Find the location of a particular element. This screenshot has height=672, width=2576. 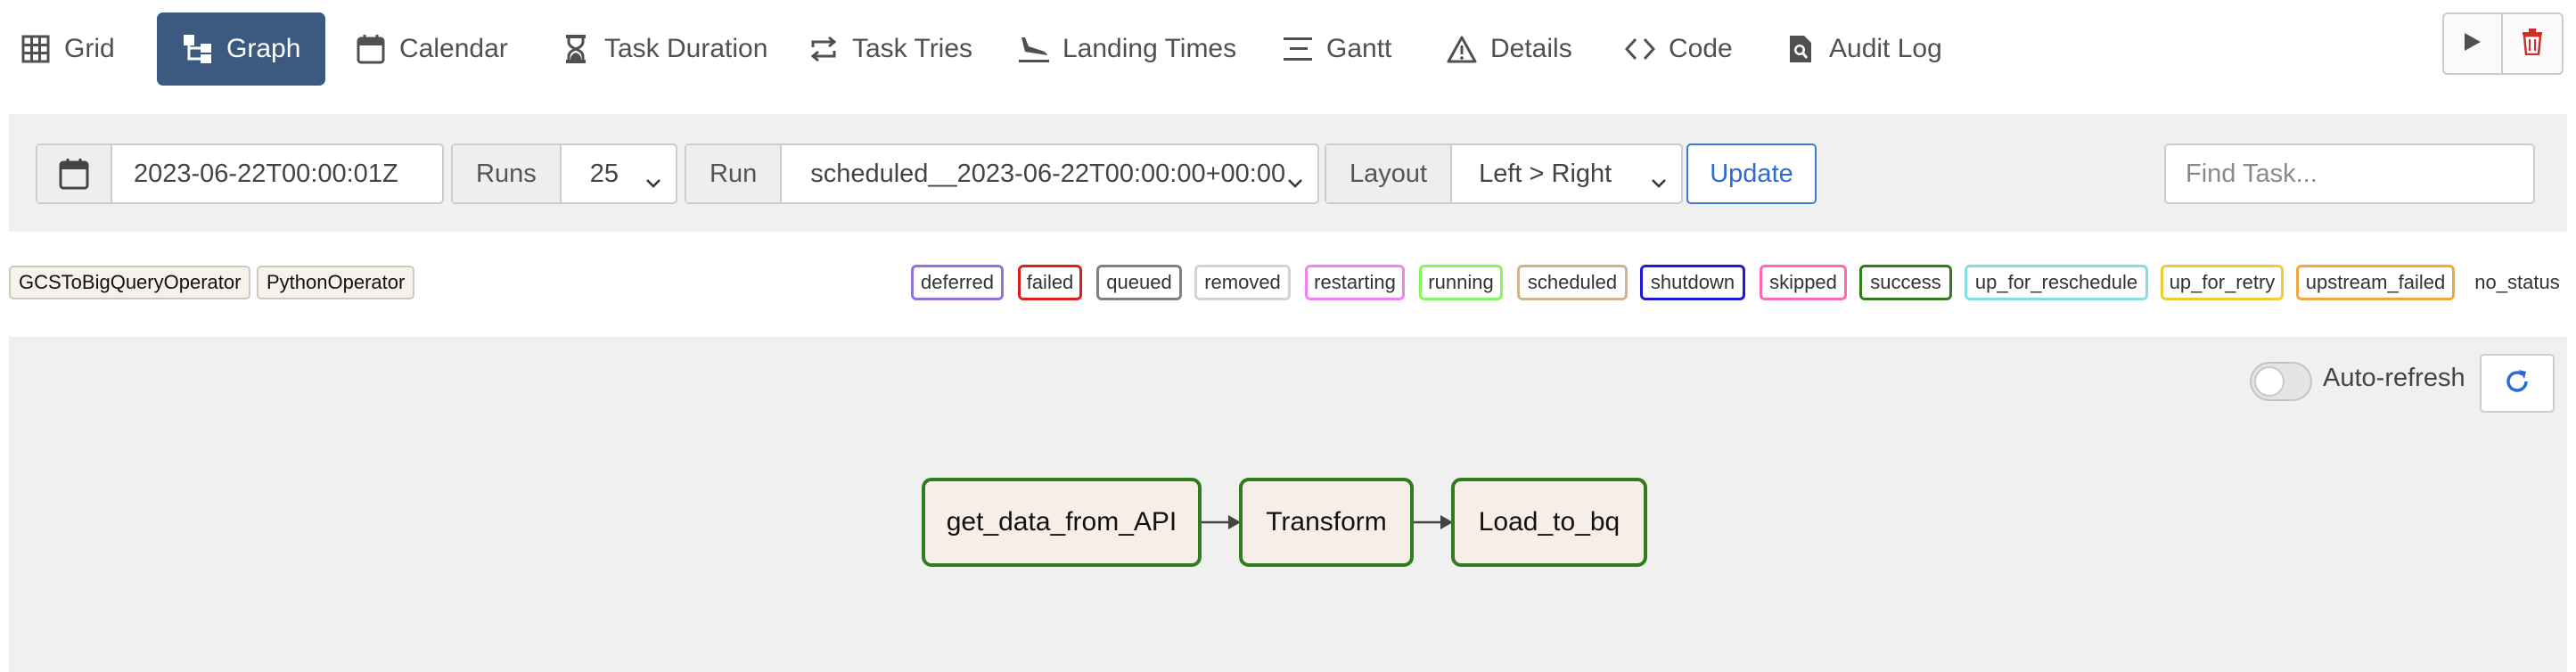

tab-grid: Grid is located at coordinates (67, 49).